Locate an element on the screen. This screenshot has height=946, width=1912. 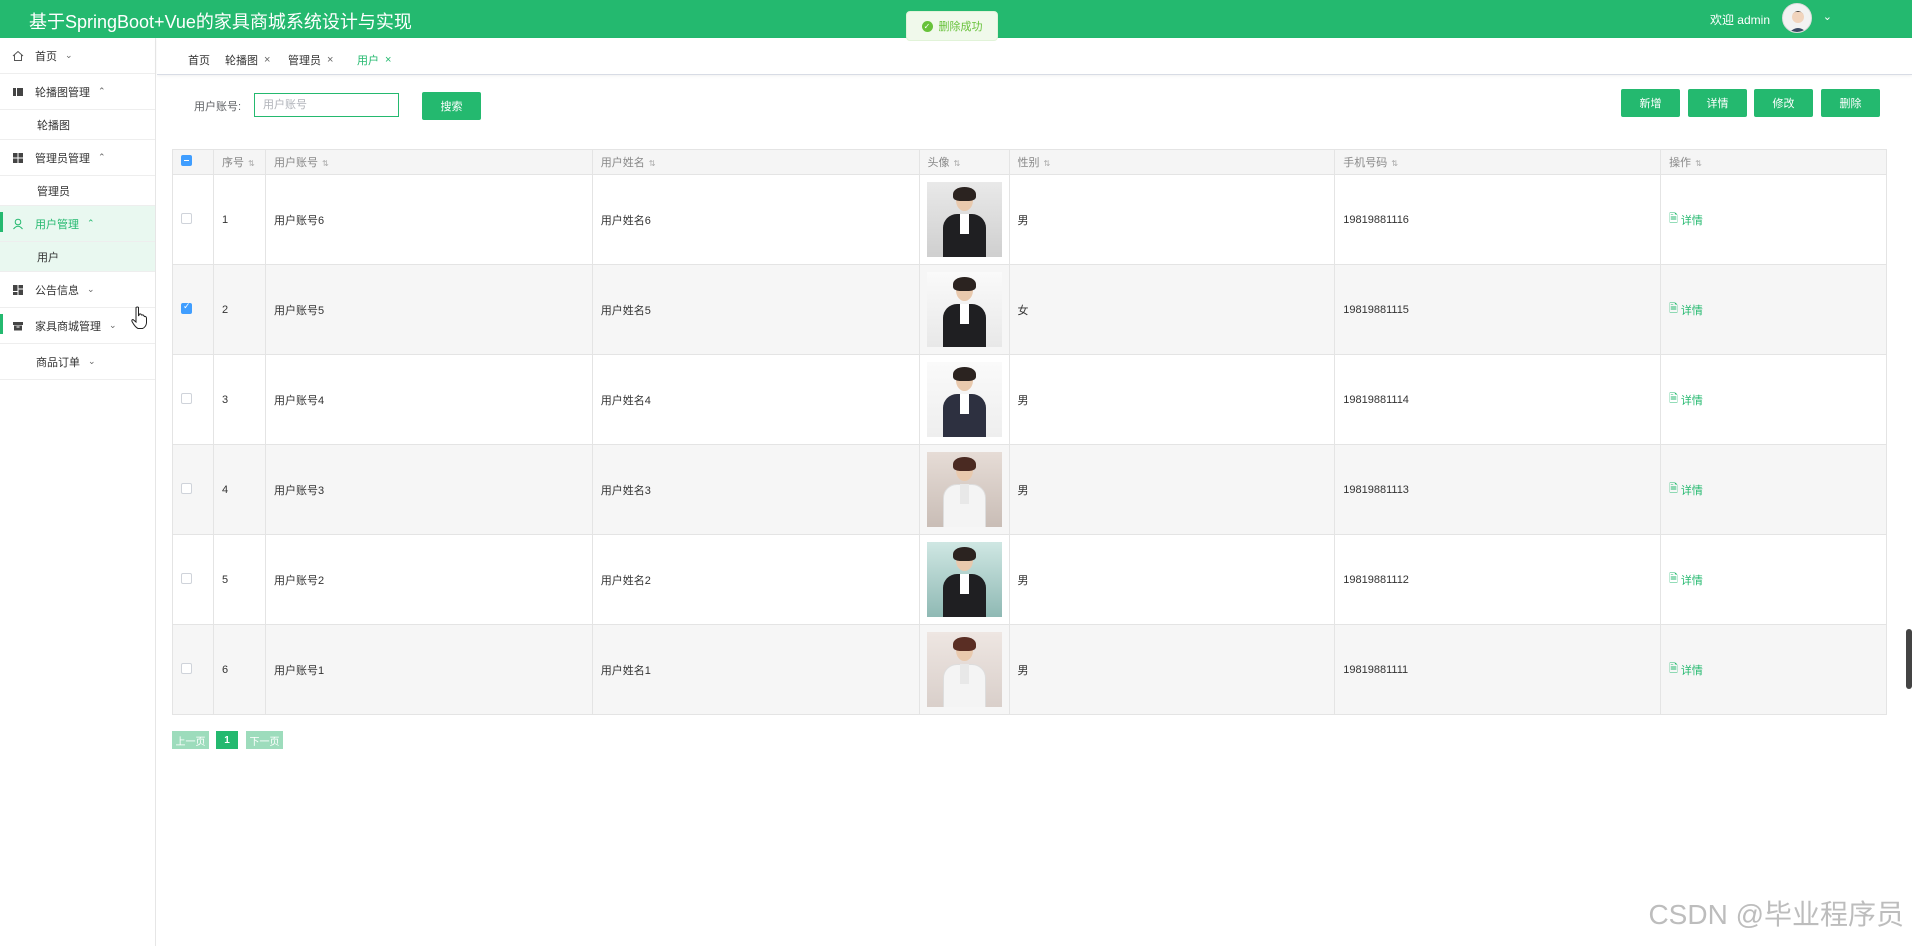
table-row: 2 用户账号5 用户姓名5 女 19819881115 🗎详情 is located at coordinates (1029, 309).